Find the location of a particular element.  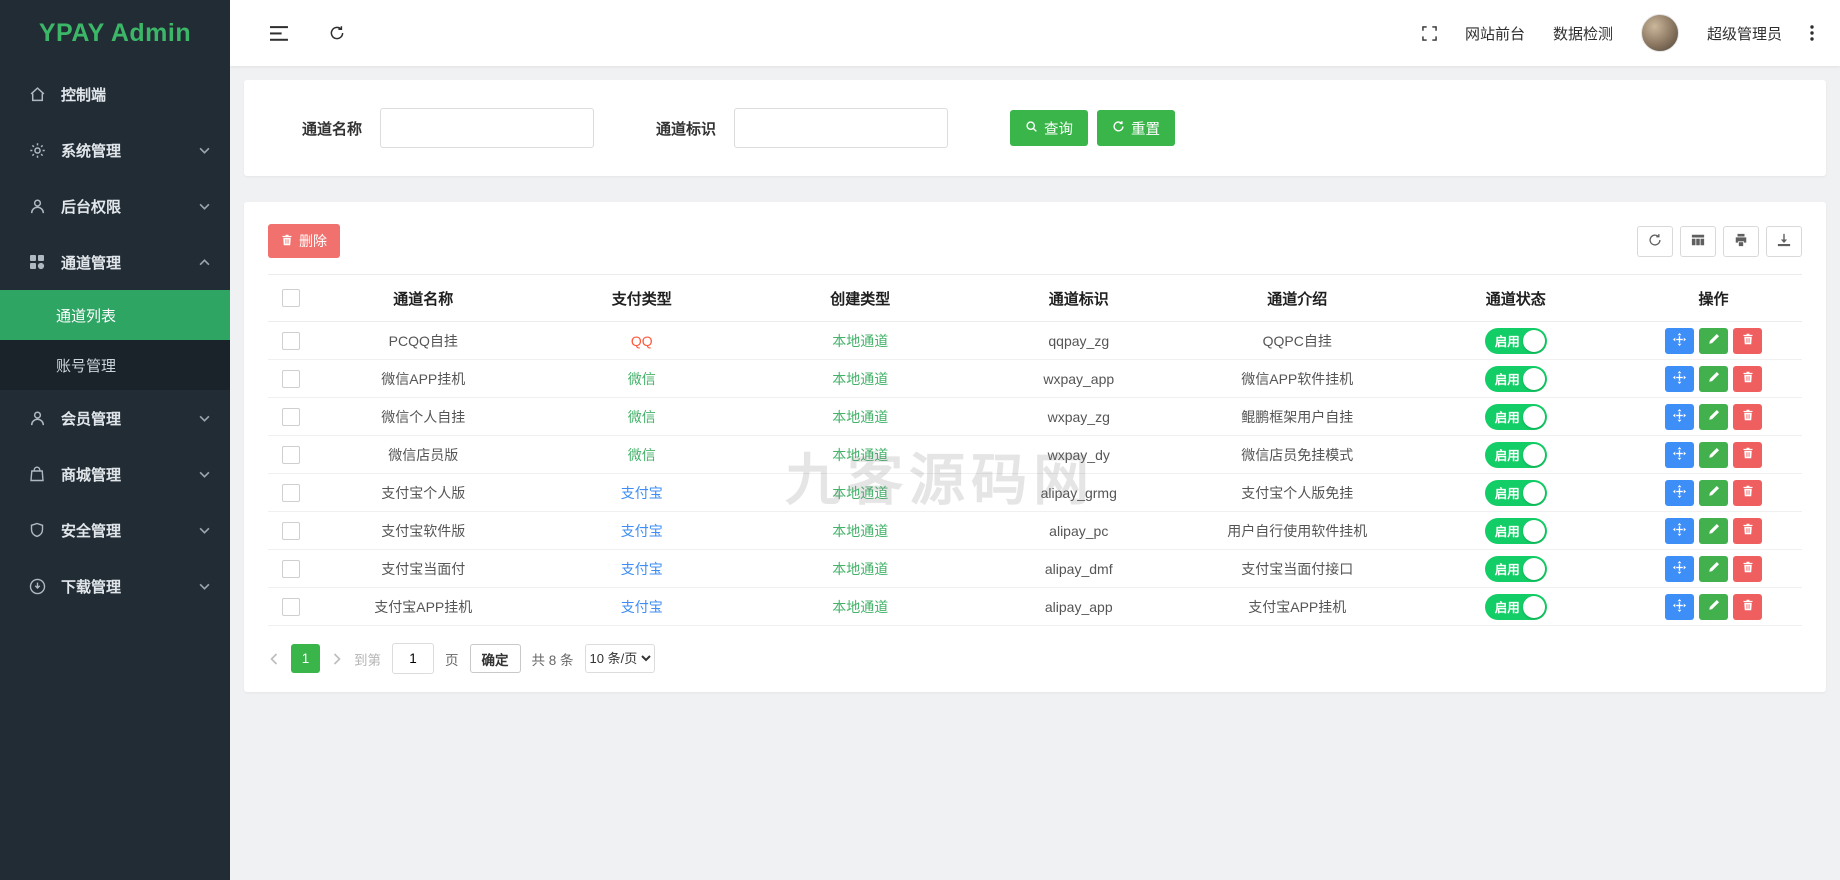

fullscreen-icon is located at coordinates (1429, 33).